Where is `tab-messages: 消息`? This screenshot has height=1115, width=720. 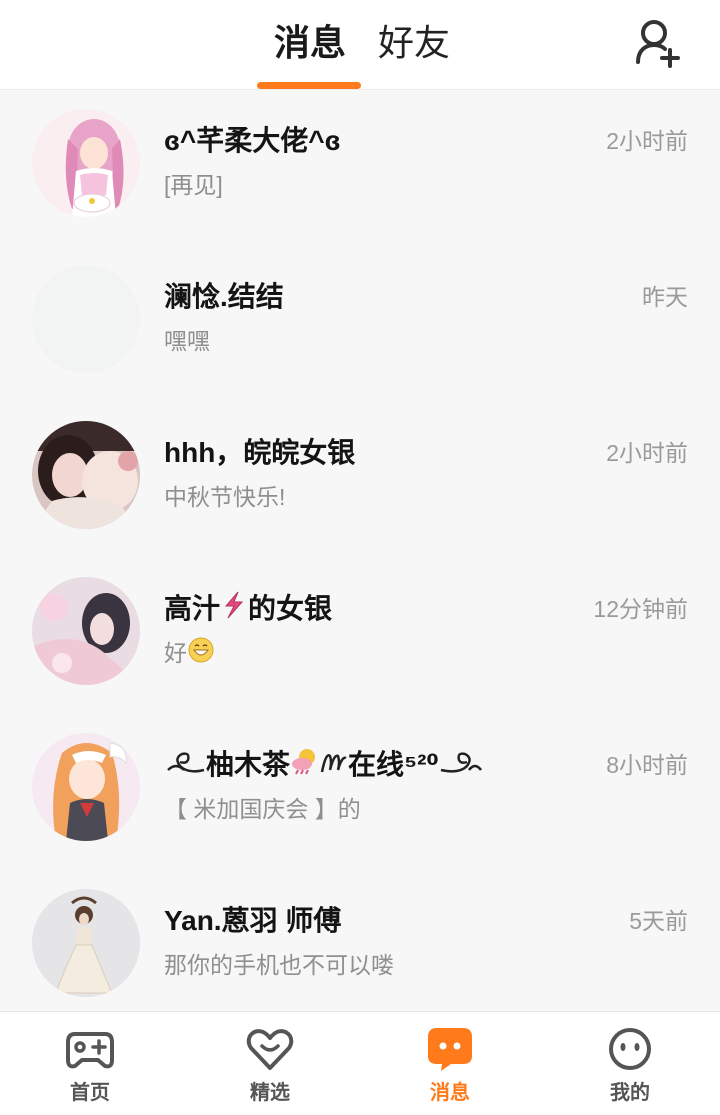 tab-messages: 消息 is located at coordinates (310, 43).